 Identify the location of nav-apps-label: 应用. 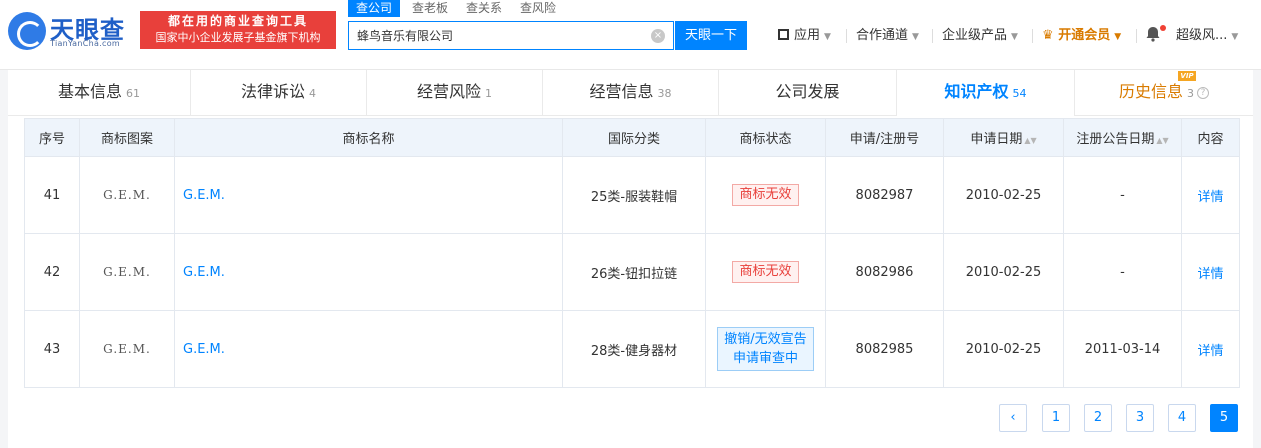
(807, 35).